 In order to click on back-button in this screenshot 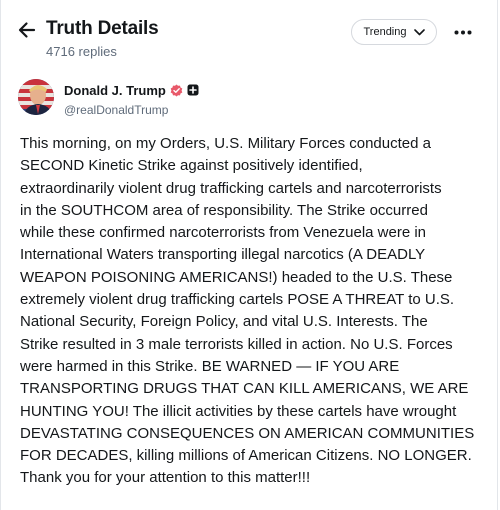, I will do `click(27, 30)`.